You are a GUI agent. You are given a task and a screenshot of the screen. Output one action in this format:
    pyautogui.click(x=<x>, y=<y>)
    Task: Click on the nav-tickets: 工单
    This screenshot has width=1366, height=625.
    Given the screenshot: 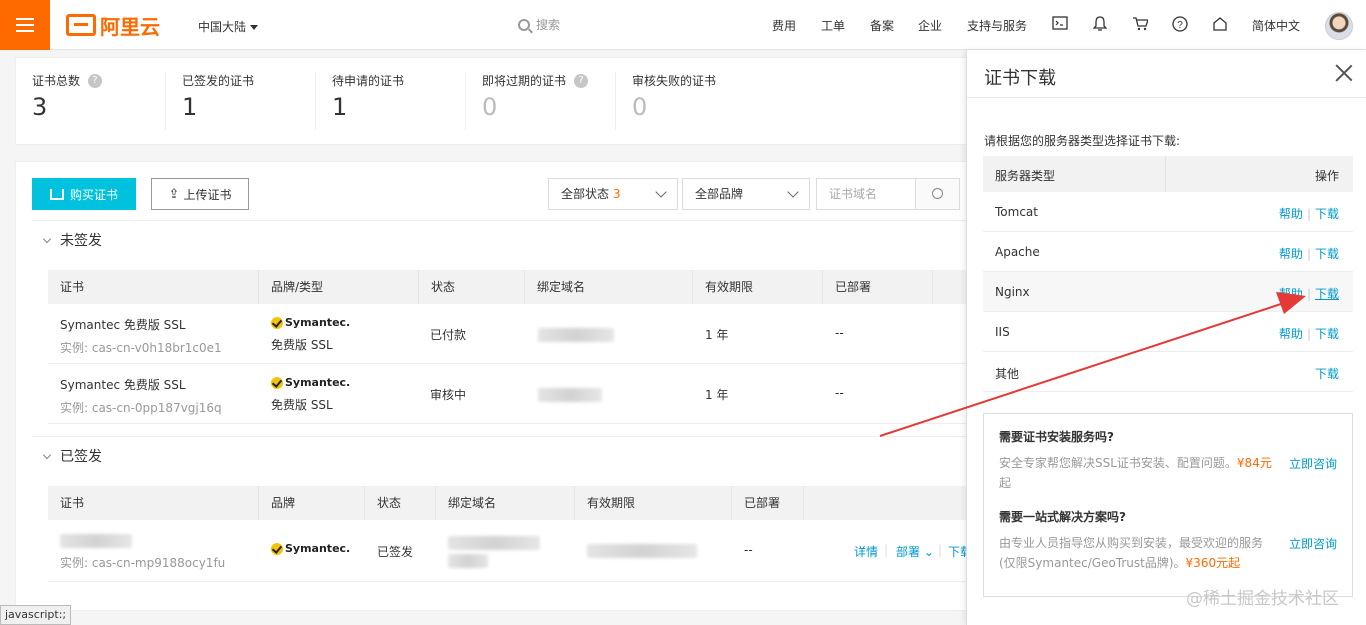 What is the action you would take?
    pyautogui.click(x=833, y=25)
    